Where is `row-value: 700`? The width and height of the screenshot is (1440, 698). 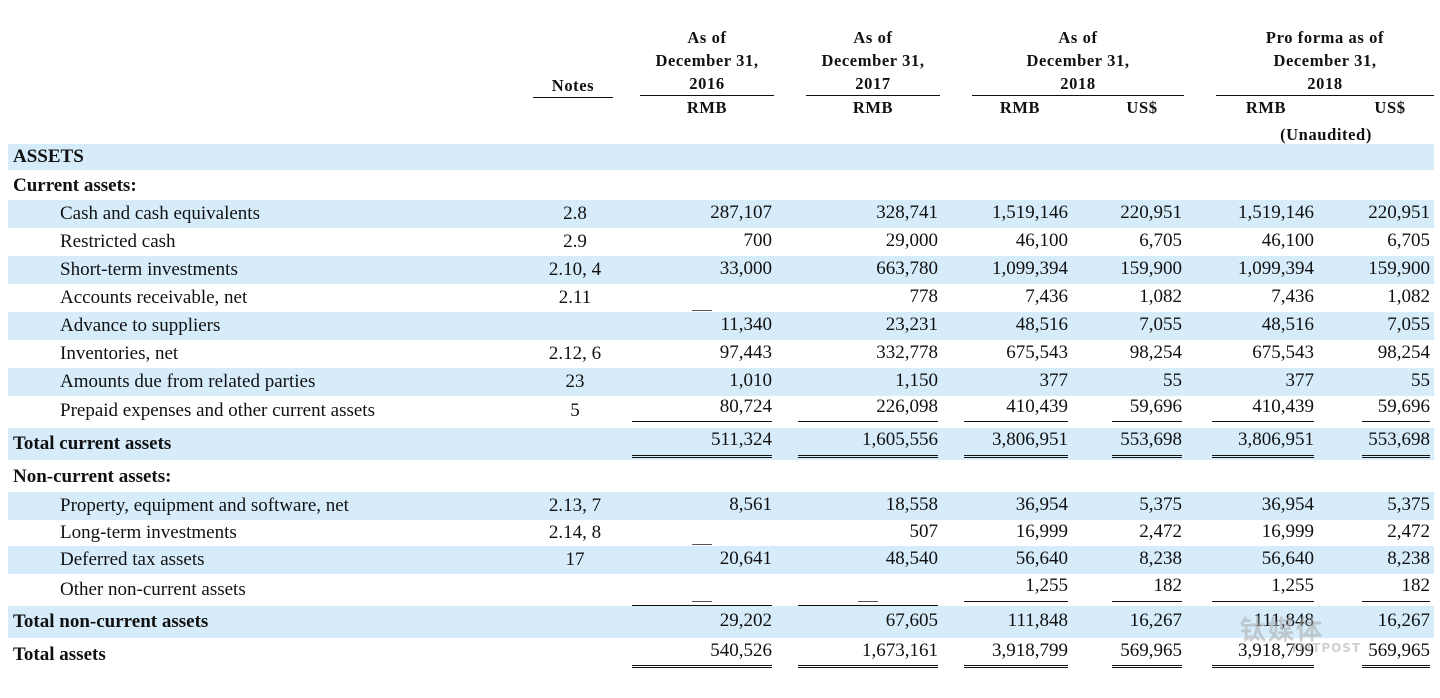 row-value: 700 is located at coordinates (758, 240).